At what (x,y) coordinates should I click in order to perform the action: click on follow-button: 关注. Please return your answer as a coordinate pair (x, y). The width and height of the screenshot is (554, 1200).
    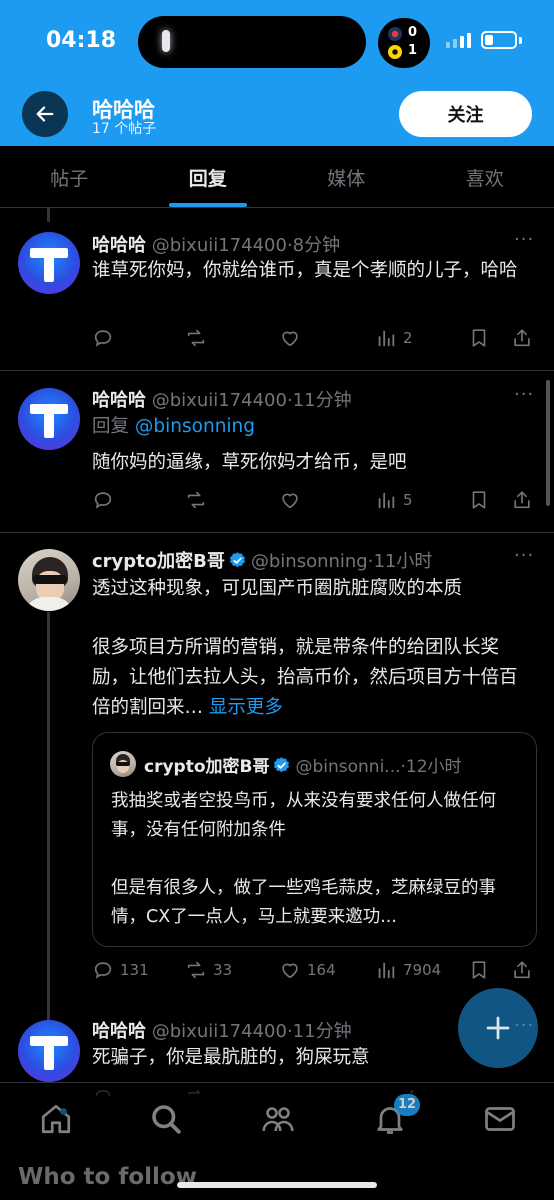
    Looking at the image, I should click on (465, 114).